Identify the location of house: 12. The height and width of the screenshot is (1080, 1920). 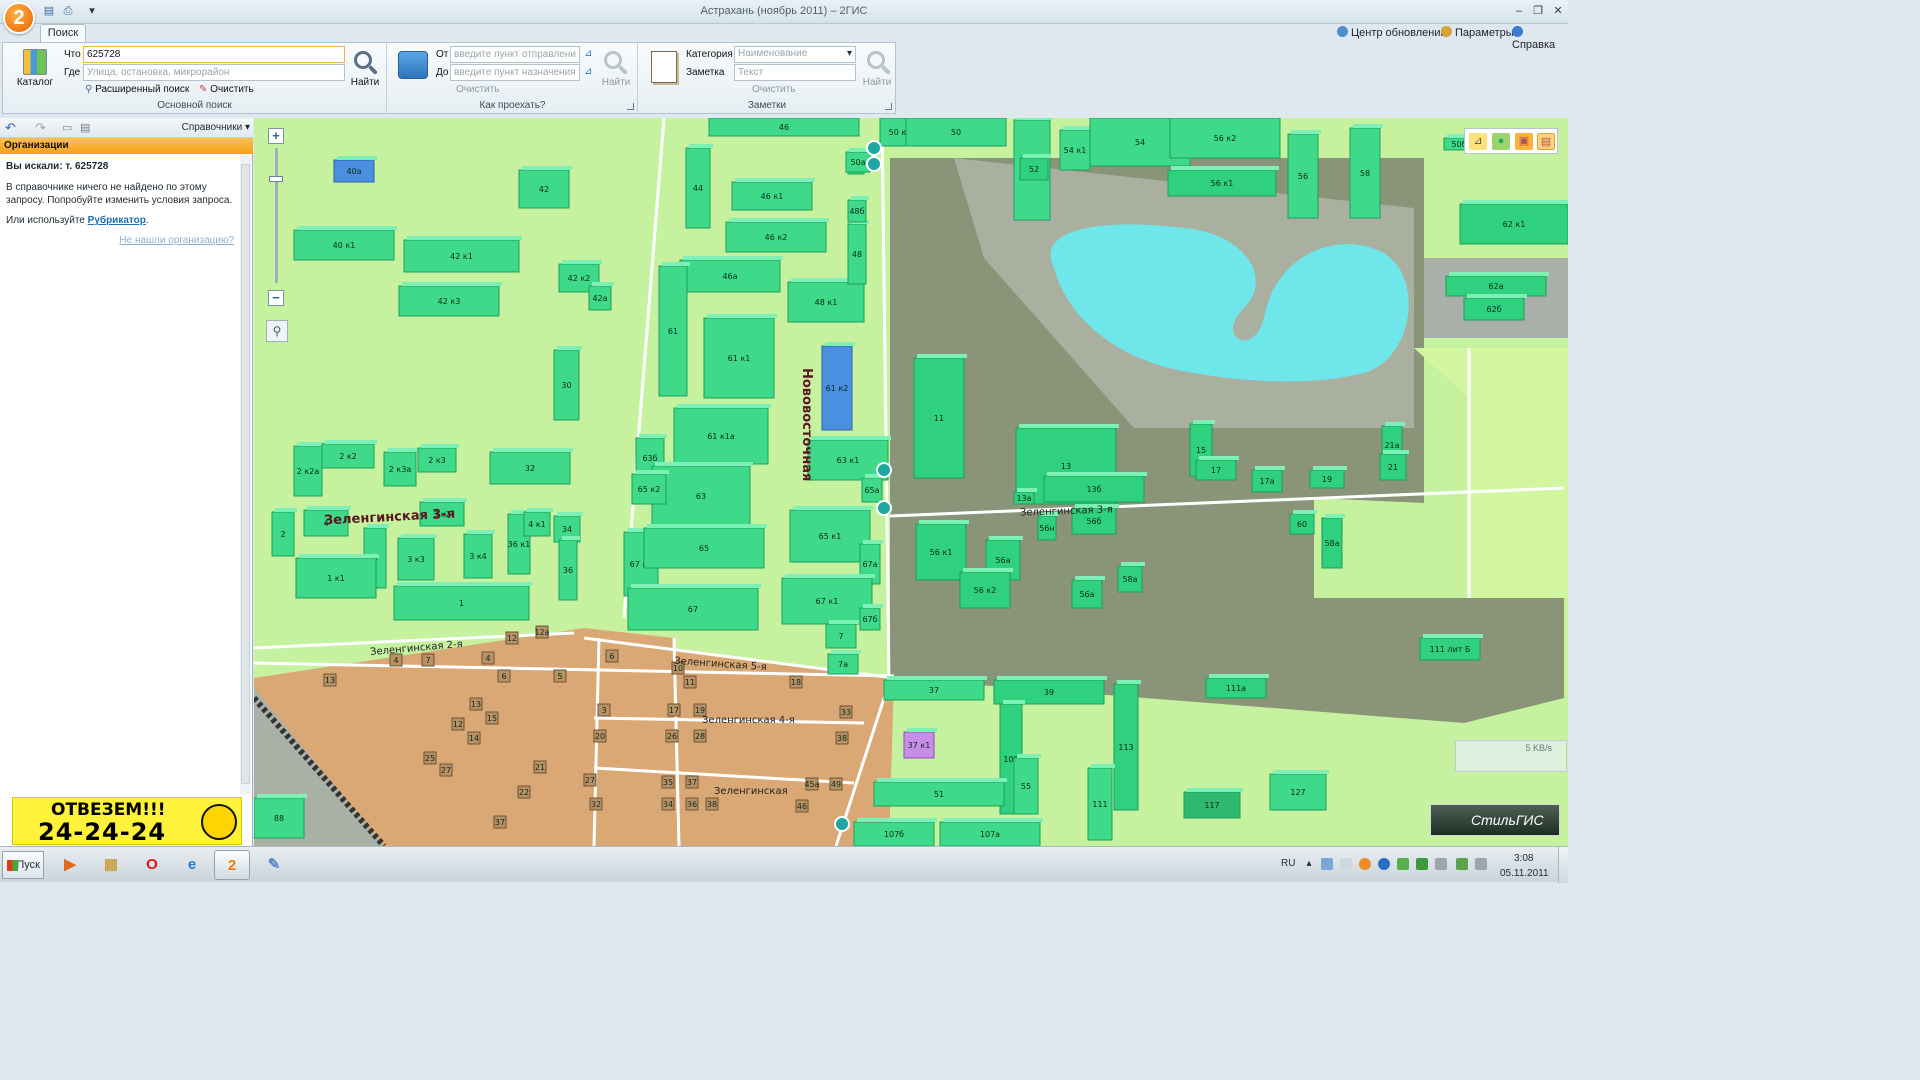
(512, 638).